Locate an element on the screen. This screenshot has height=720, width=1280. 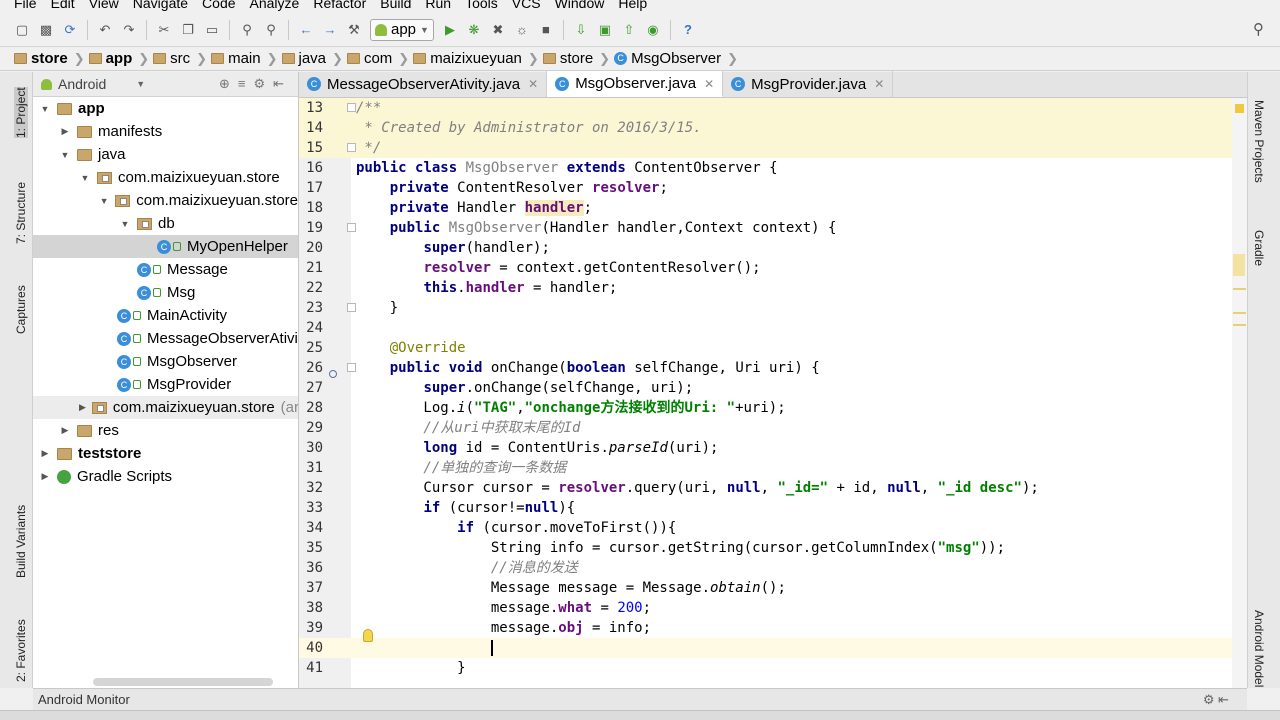
tool-tab-build-variants: Build Variants is located at coordinates (21, 541).